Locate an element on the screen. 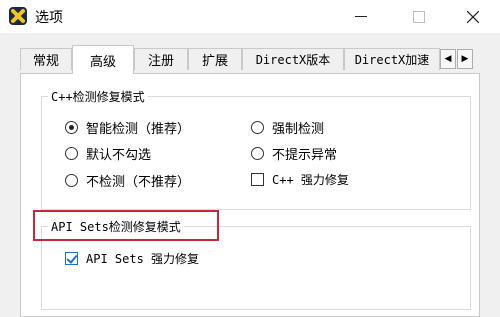  checkbox-label: API Sets 强力修复 is located at coordinates (143, 259).